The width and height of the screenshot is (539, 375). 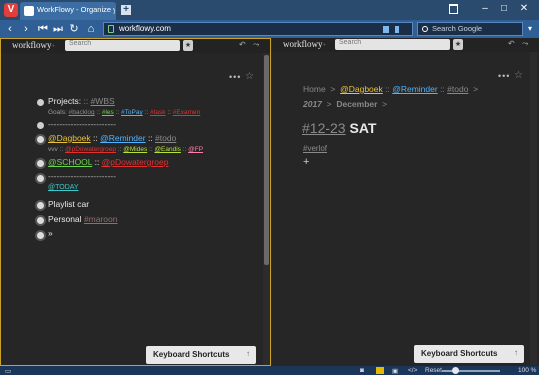 What do you see at coordinates (165, 138) in the screenshot?
I see `tag-todo: #todo` at bounding box center [165, 138].